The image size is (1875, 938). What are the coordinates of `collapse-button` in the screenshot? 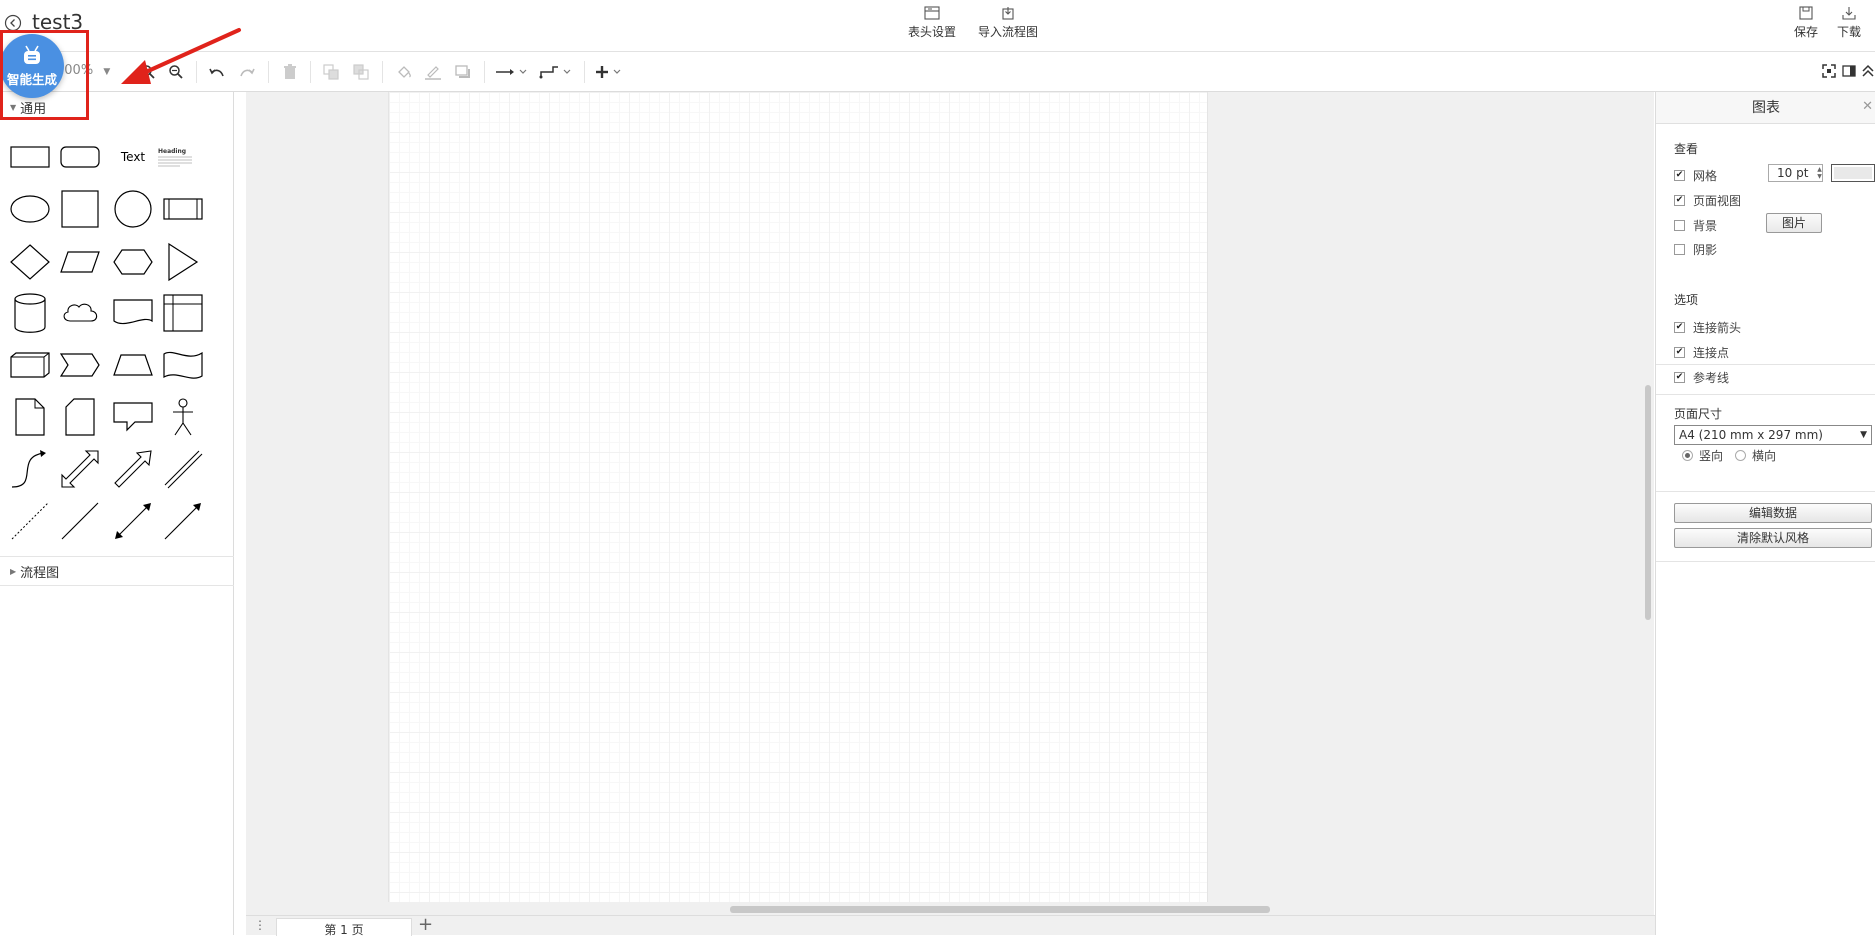 It's located at (1868, 71).